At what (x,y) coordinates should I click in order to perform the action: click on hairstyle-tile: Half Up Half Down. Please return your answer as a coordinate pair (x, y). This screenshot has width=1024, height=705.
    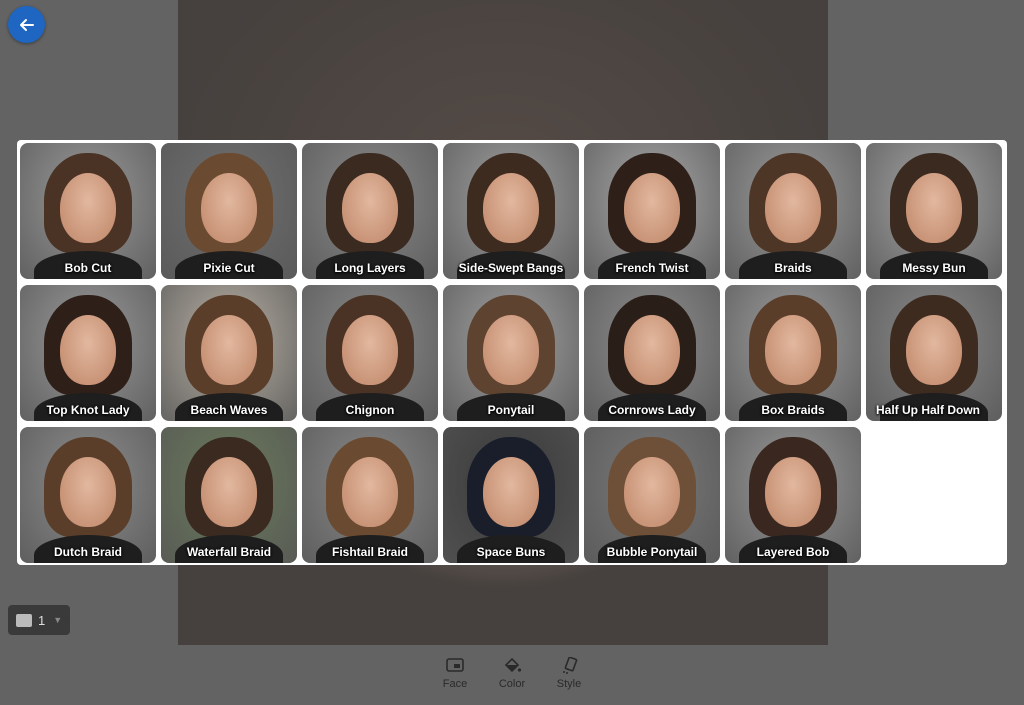
    Looking at the image, I should click on (934, 353).